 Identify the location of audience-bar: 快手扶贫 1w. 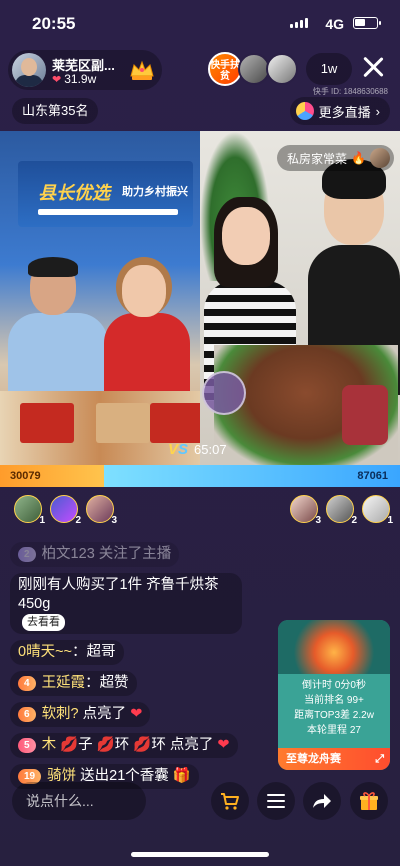
(280, 69).